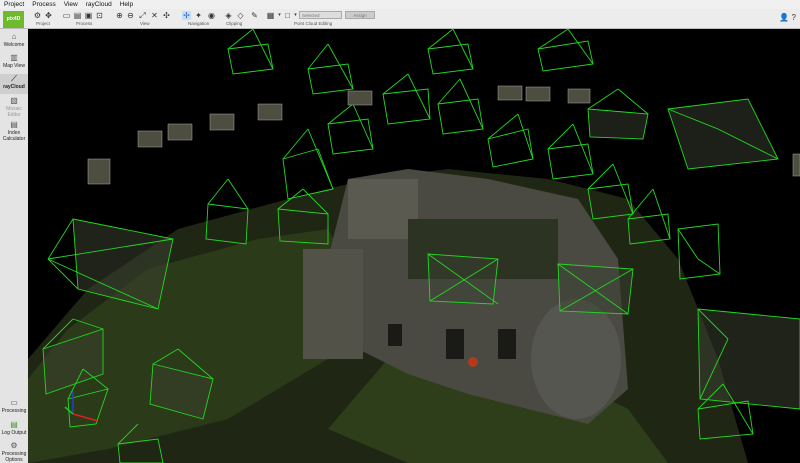  I want to click on export-icon: ⊡, so click(99, 15).